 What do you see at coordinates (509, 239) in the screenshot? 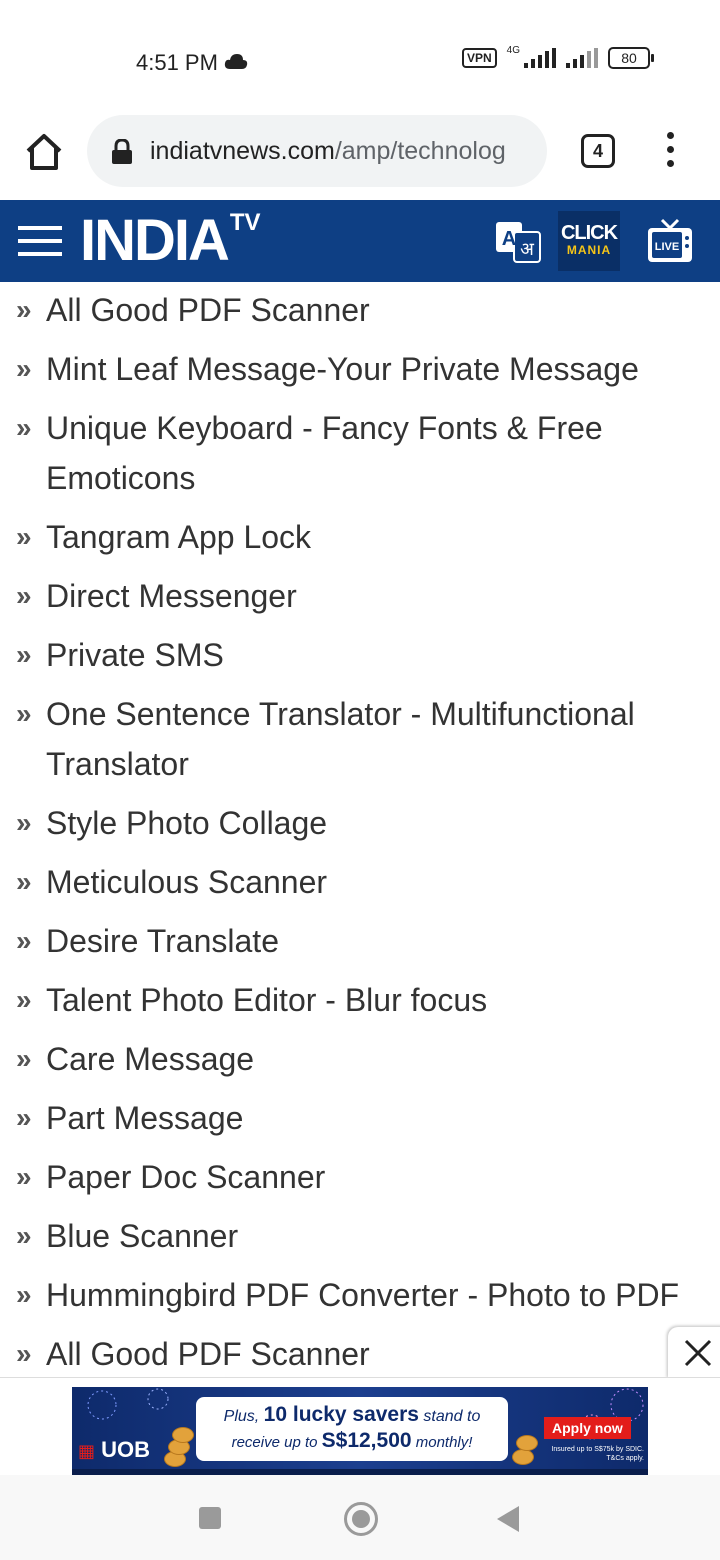
I see `svg-text: A` at bounding box center [509, 239].